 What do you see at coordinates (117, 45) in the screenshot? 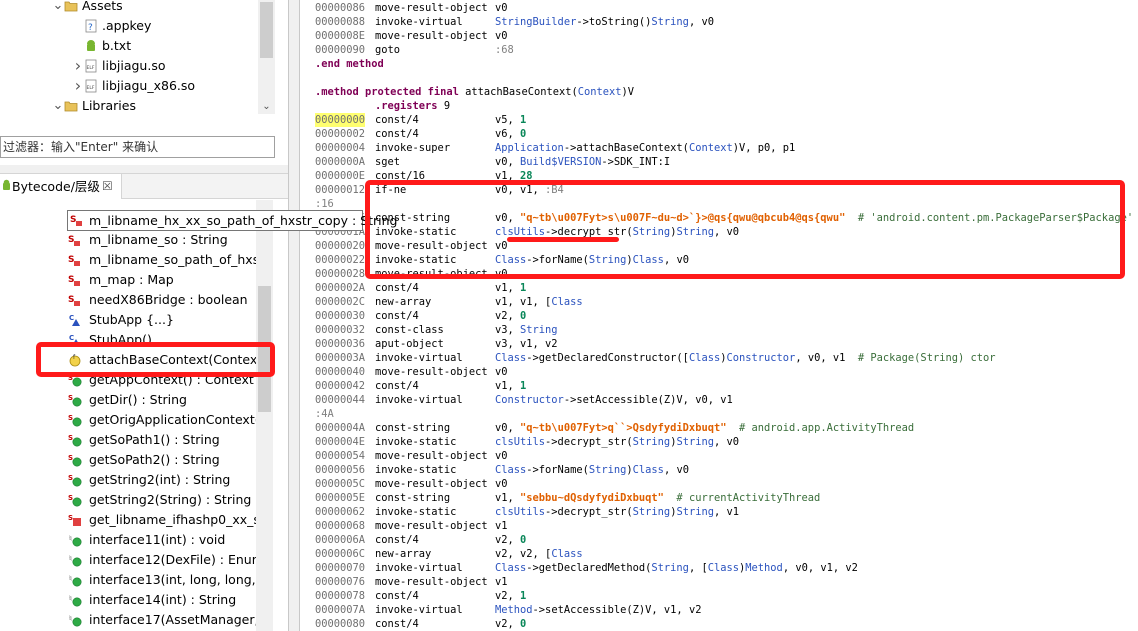
I see `tree-item-label: b.txt` at bounding box center [117, 45].